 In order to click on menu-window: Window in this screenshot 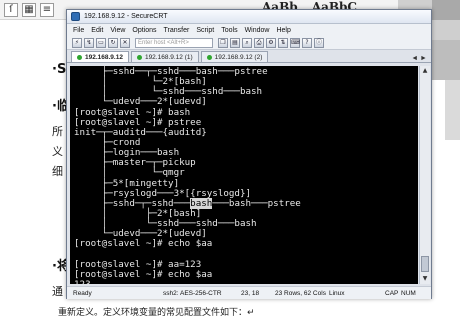, I will do `click(257, 30)`.